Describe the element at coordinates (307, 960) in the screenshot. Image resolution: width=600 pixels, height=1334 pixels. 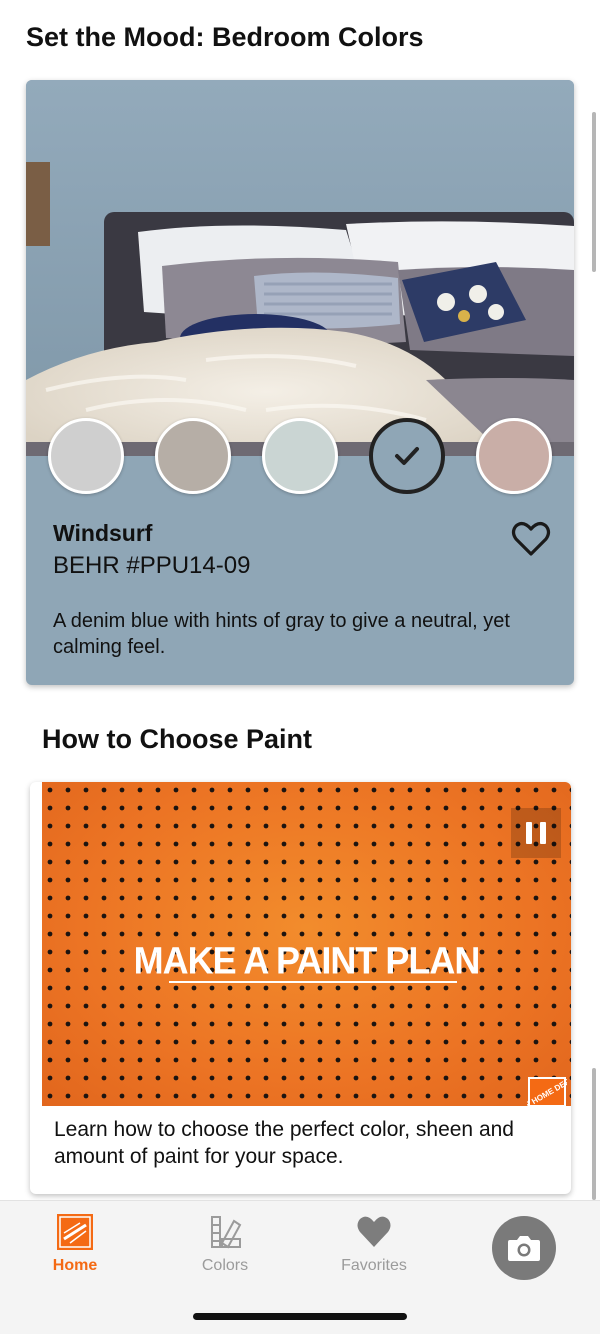
I see `video-title: MAKE A PAINT PLAN` at that location.